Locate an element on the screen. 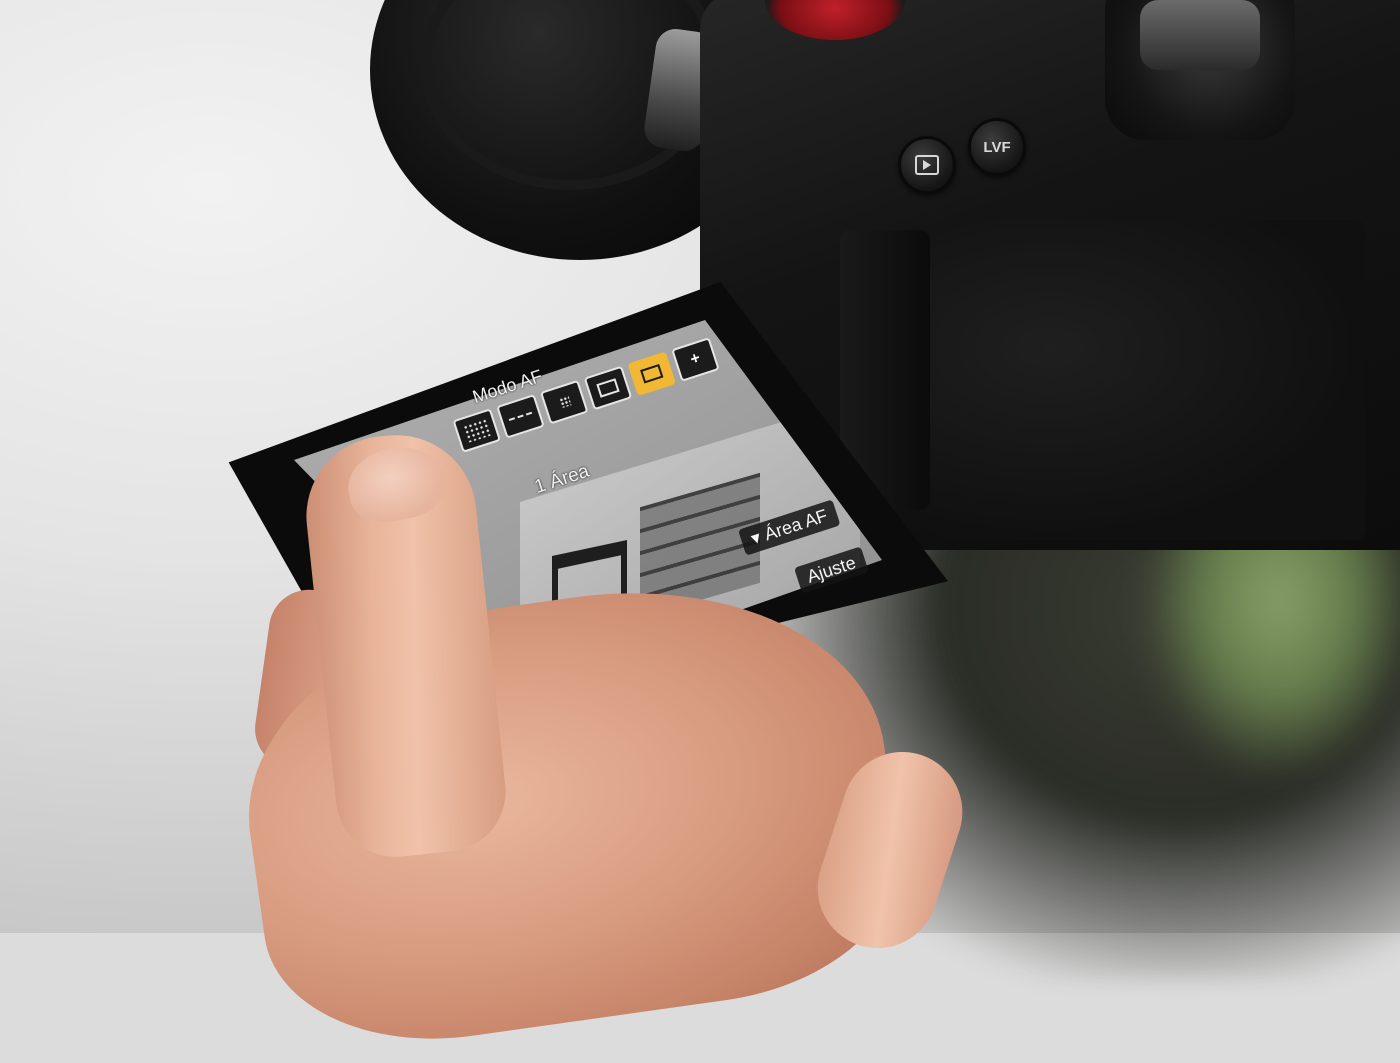 The width and height of the screenshot is (1400, 1063). lvf-label: LVF is located at coordinates (997, 147).